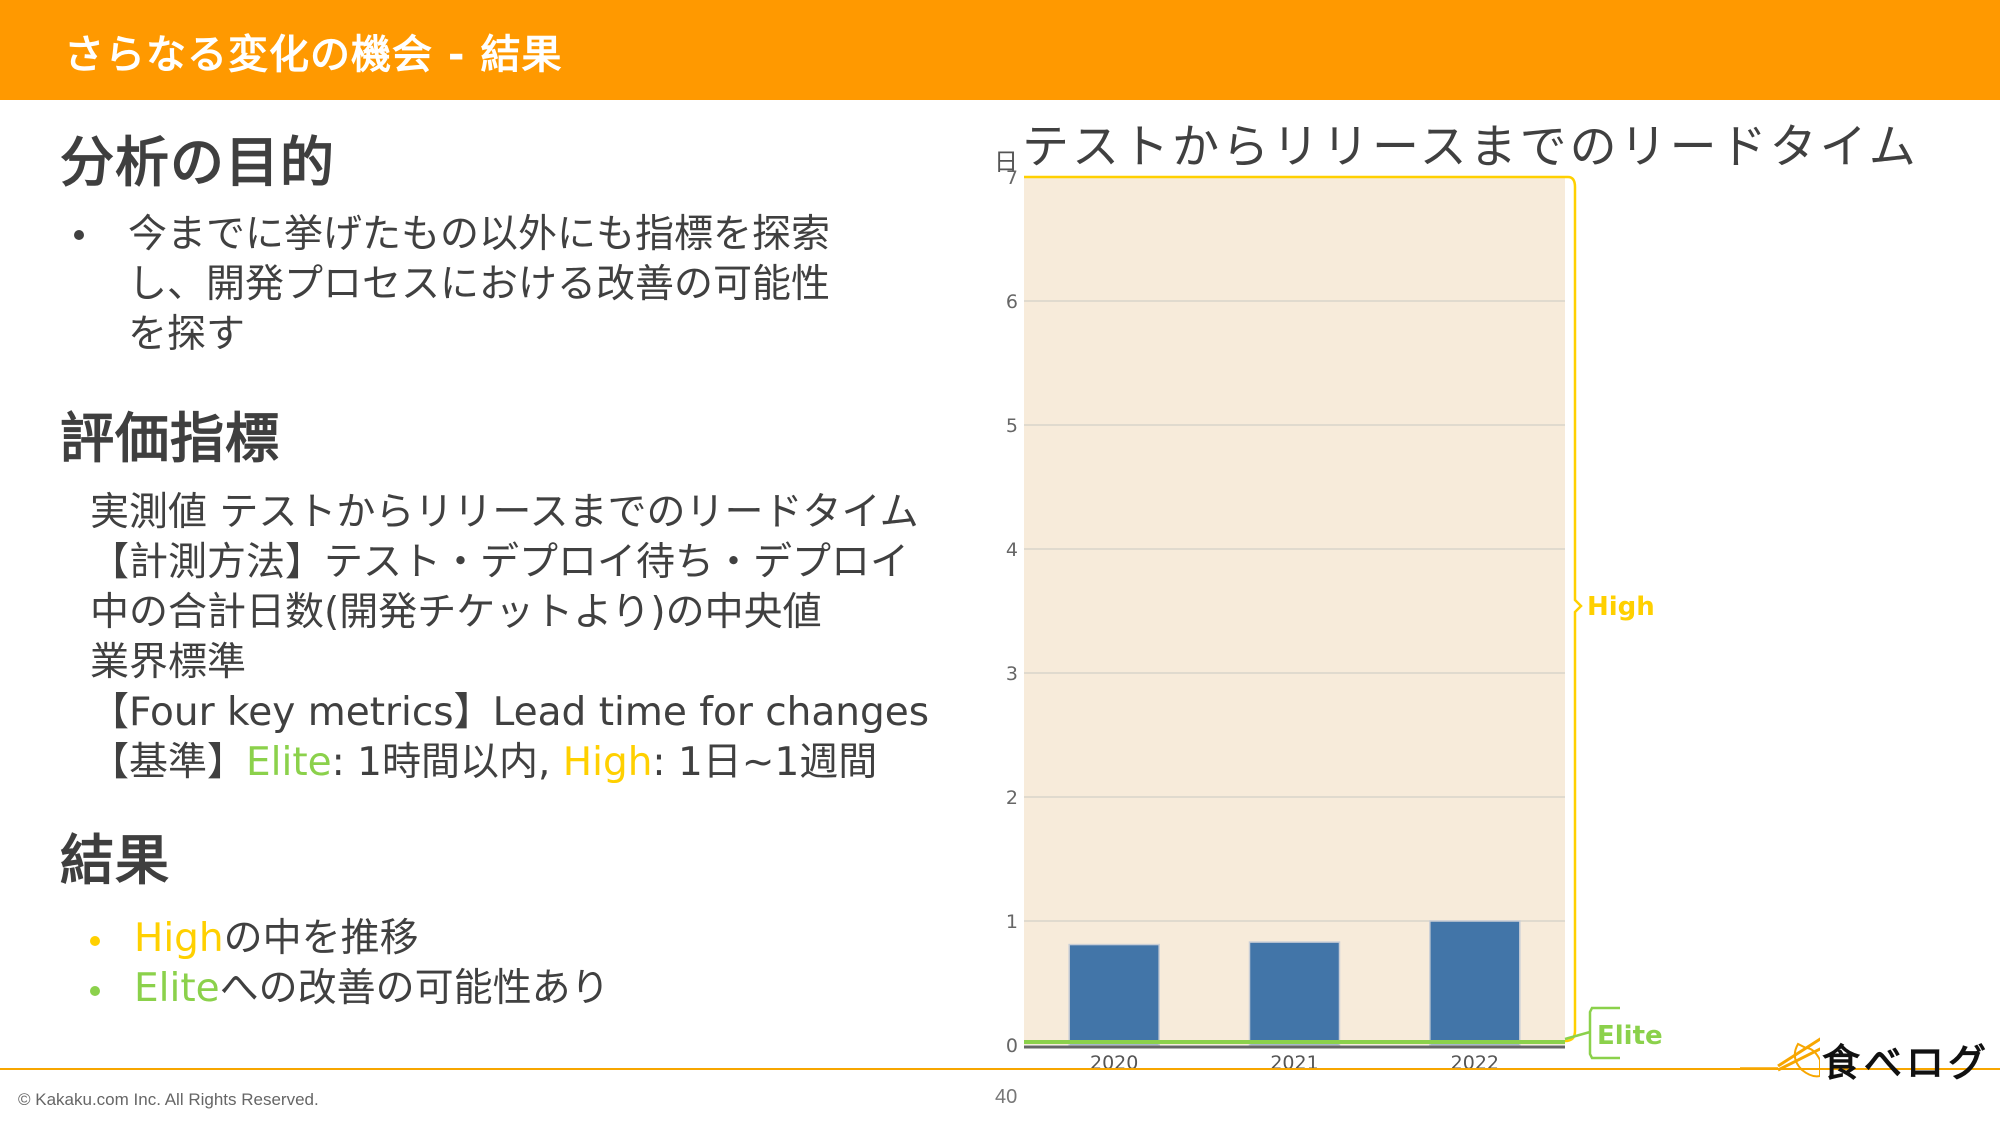  I want to click on copyright: © Kakaku.com Inc. All Rights Reserved., so click(168, 1099).